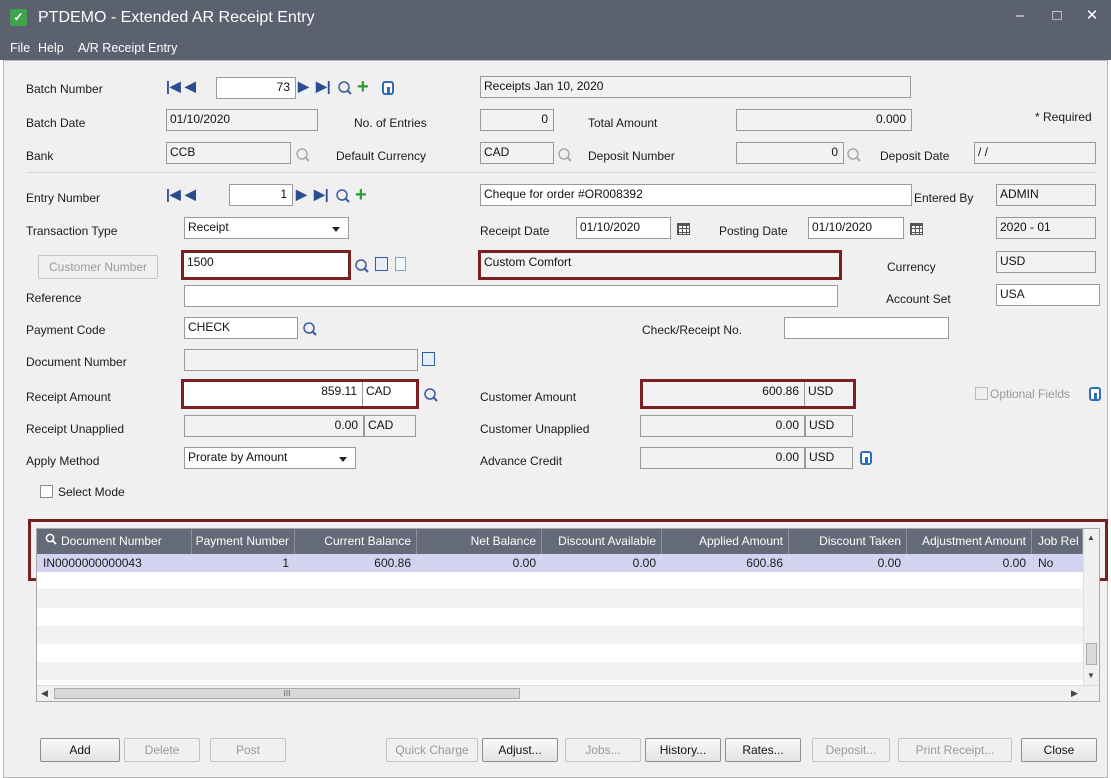 This screenshot has width=1111, height=778. I want to click on col-discount-taken: Discount Taken, so click(848, 541).